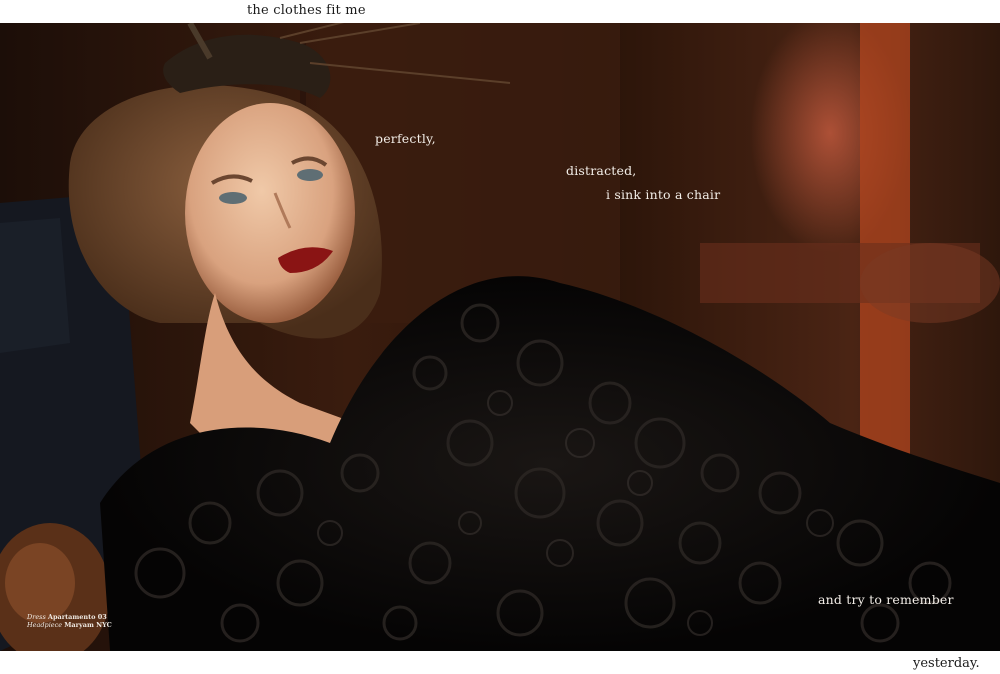  Describe the element at coordinates (88, 625) in the screenshot. I see `credit-value-headpiece: Maryam NYC` at that location.